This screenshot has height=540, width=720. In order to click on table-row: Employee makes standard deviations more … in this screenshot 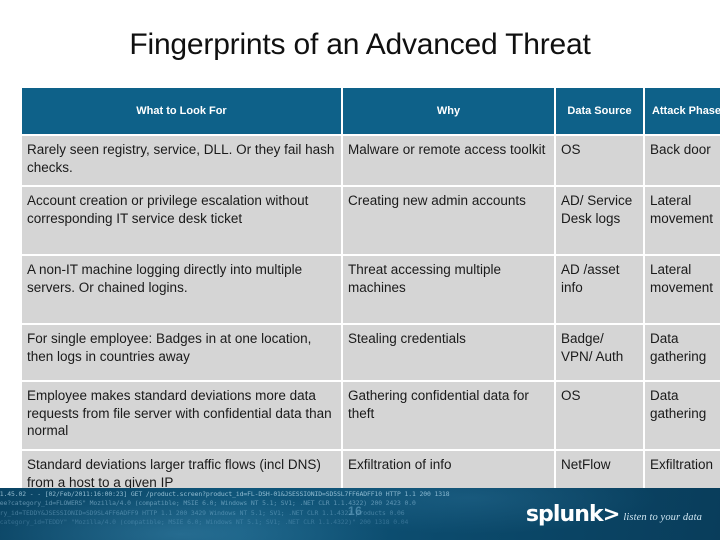, I will do `click(371, 415)`.